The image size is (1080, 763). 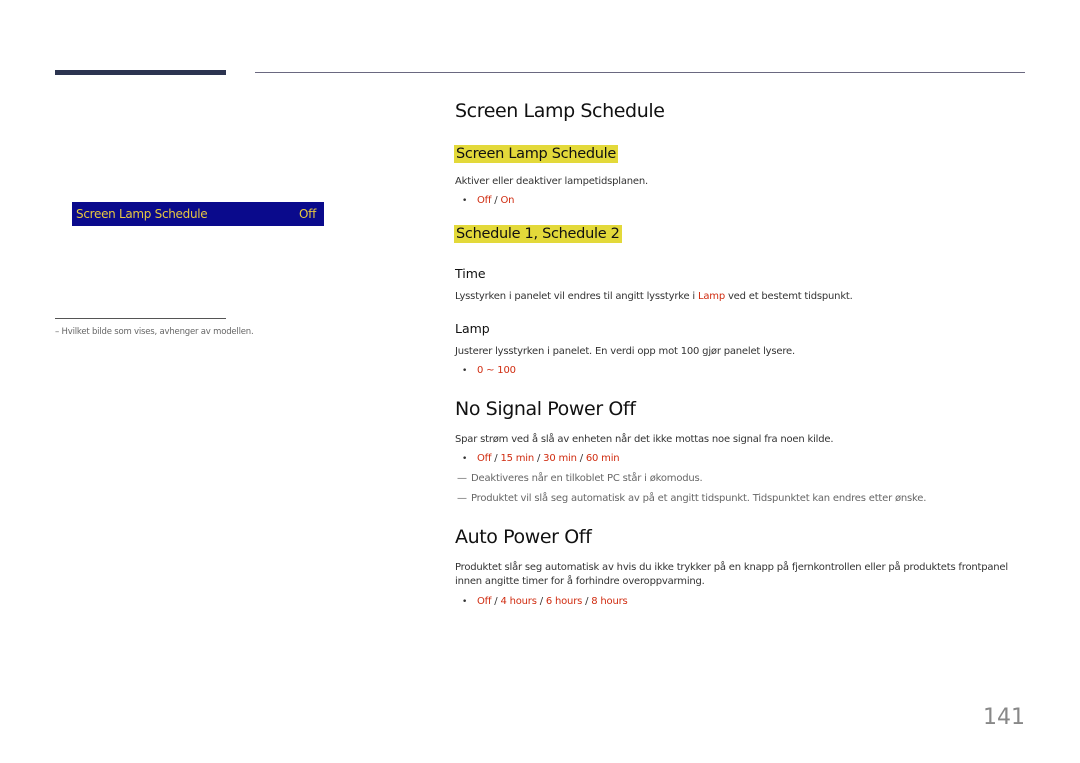 I want to click on option-60-min: 60 min, so click(x=602, y=458).